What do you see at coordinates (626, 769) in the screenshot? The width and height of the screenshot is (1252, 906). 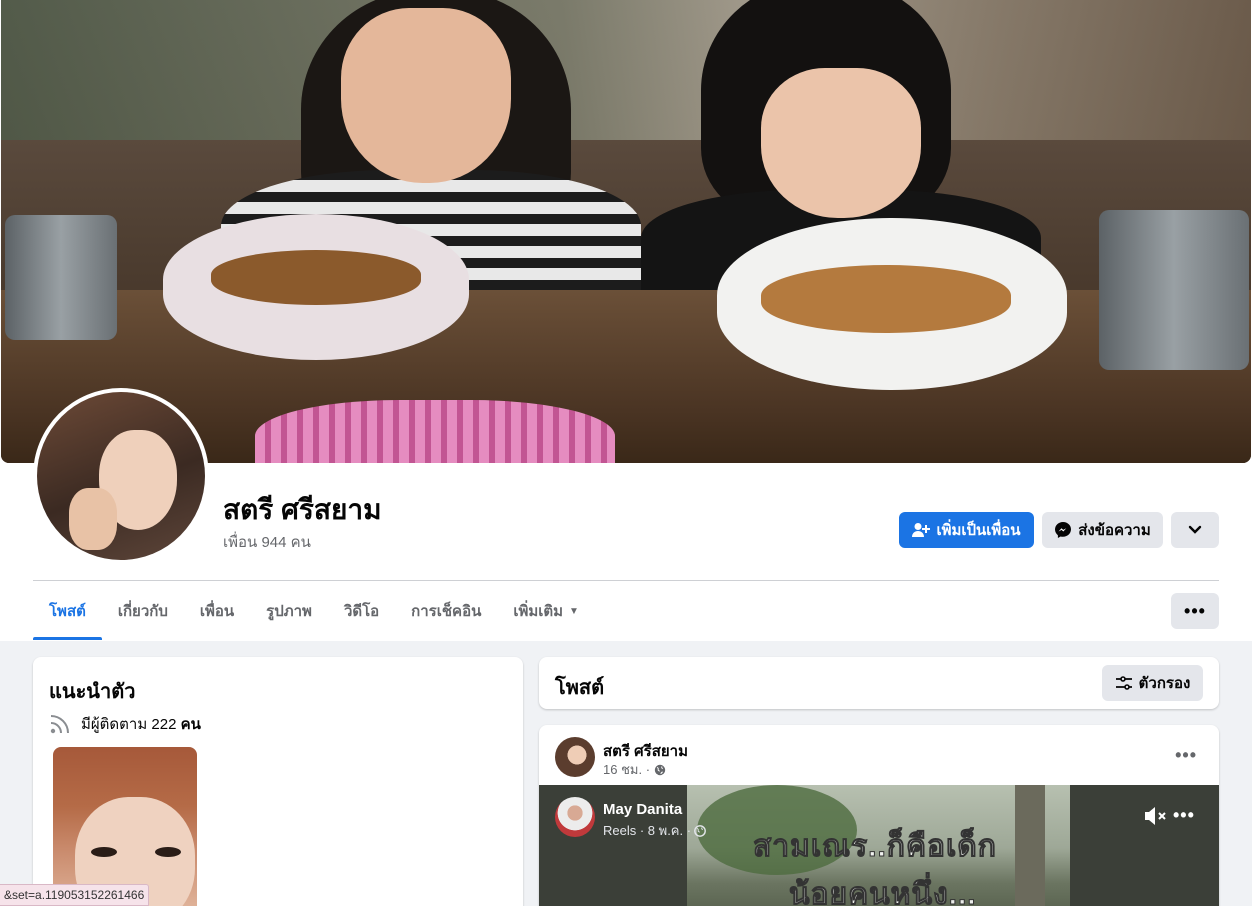 I see `post-time: 16 ชม. ·` at bounding box center [626, 769].